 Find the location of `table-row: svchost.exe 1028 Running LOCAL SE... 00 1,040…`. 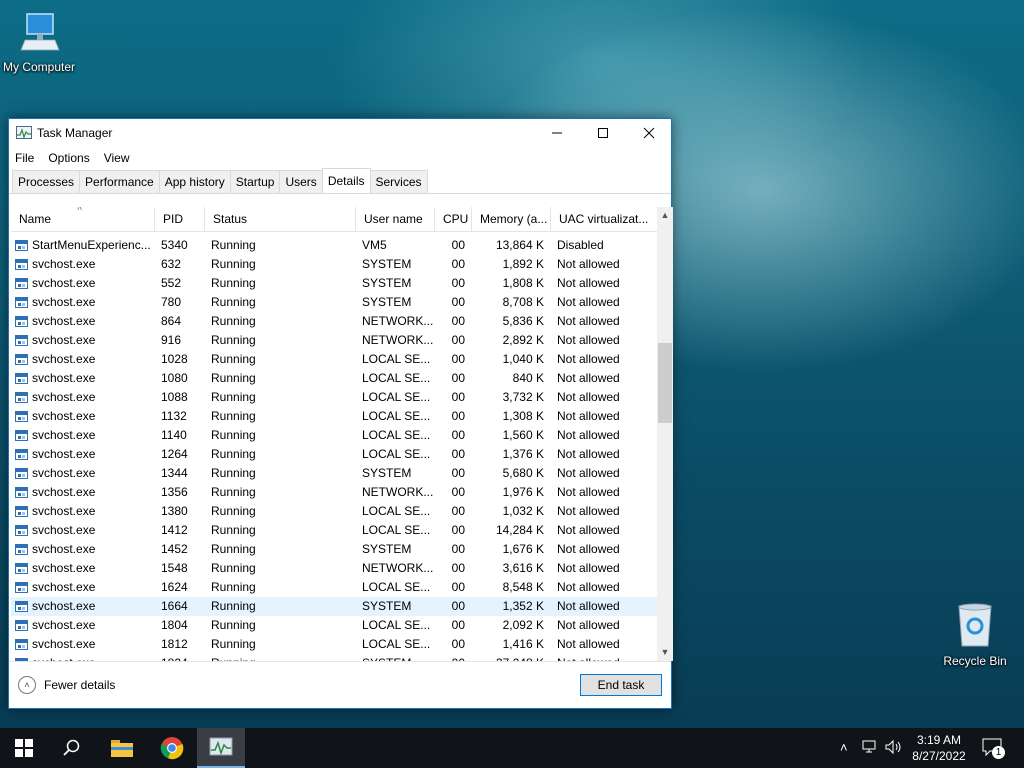

table-row: svchost.exe 1028 Running LOCAL SE... 00 1,040… is located at coordinates (334, 359).